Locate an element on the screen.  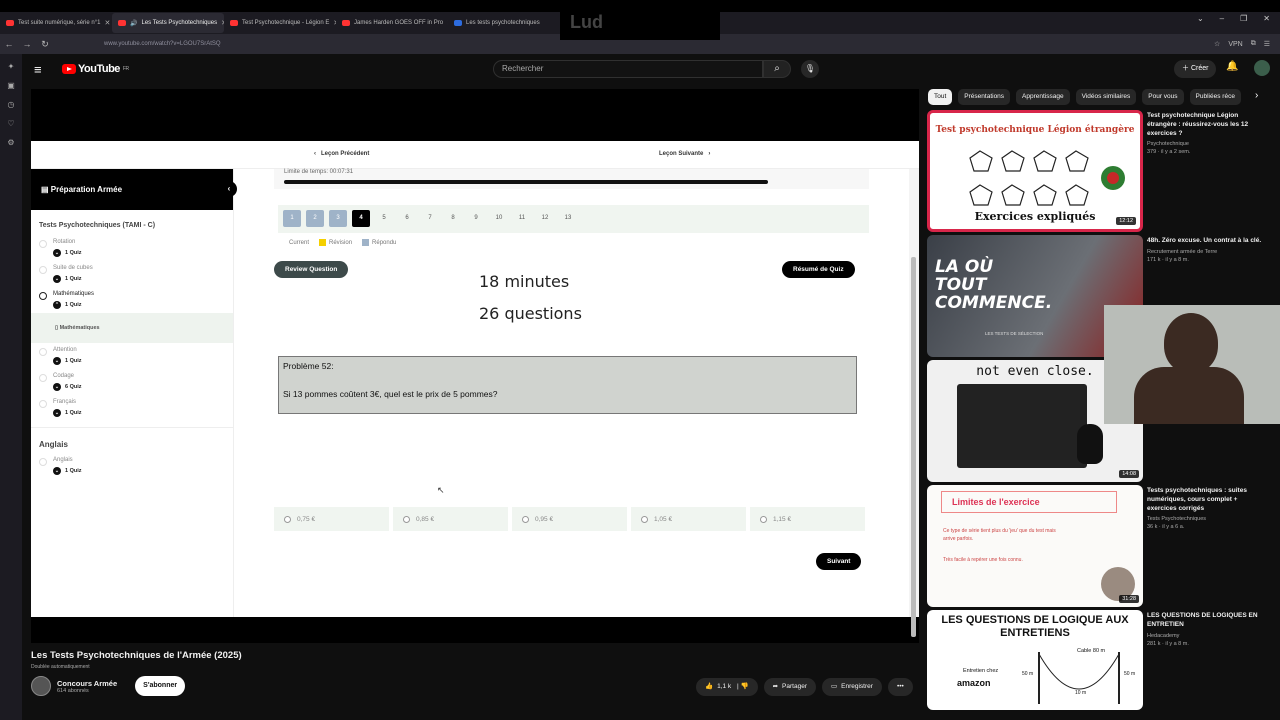
browser-tab-active: 🔊Les Tests Psychotechniques✕ is located at coordinates (168, 23).